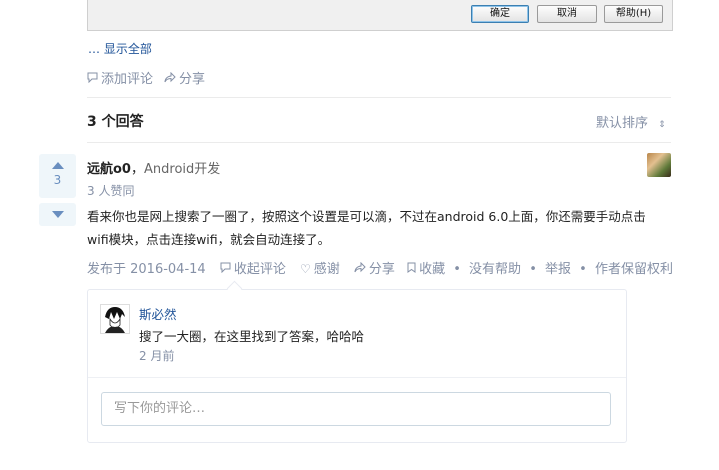 The image size is (719, 470). I want to click on share-question-button: 分享, so click(184, 77).